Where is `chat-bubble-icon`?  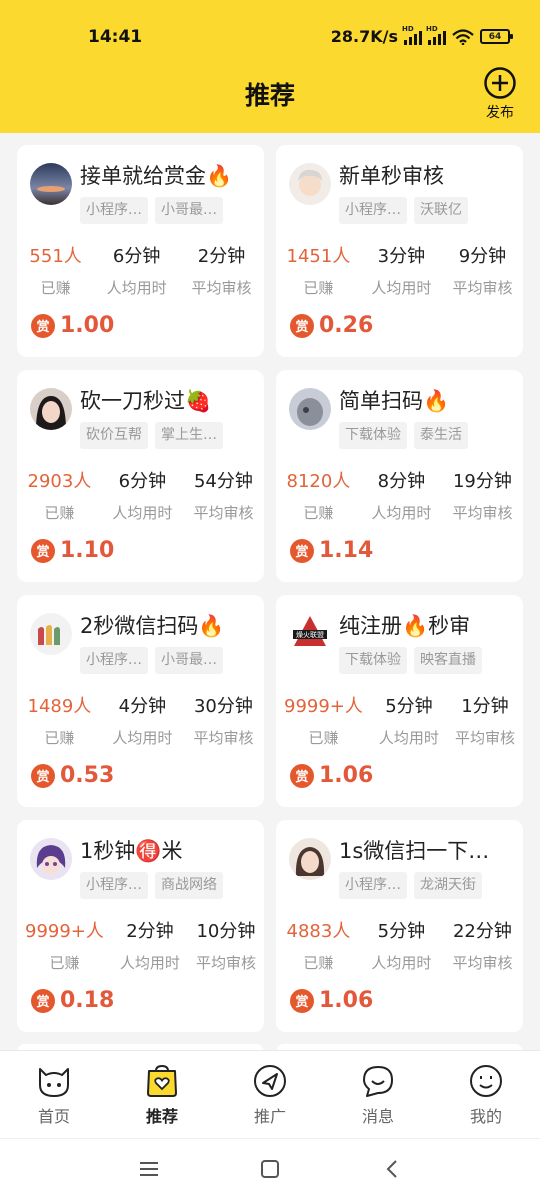
chat-bubble-icon is located at coordinates (378, 1081).